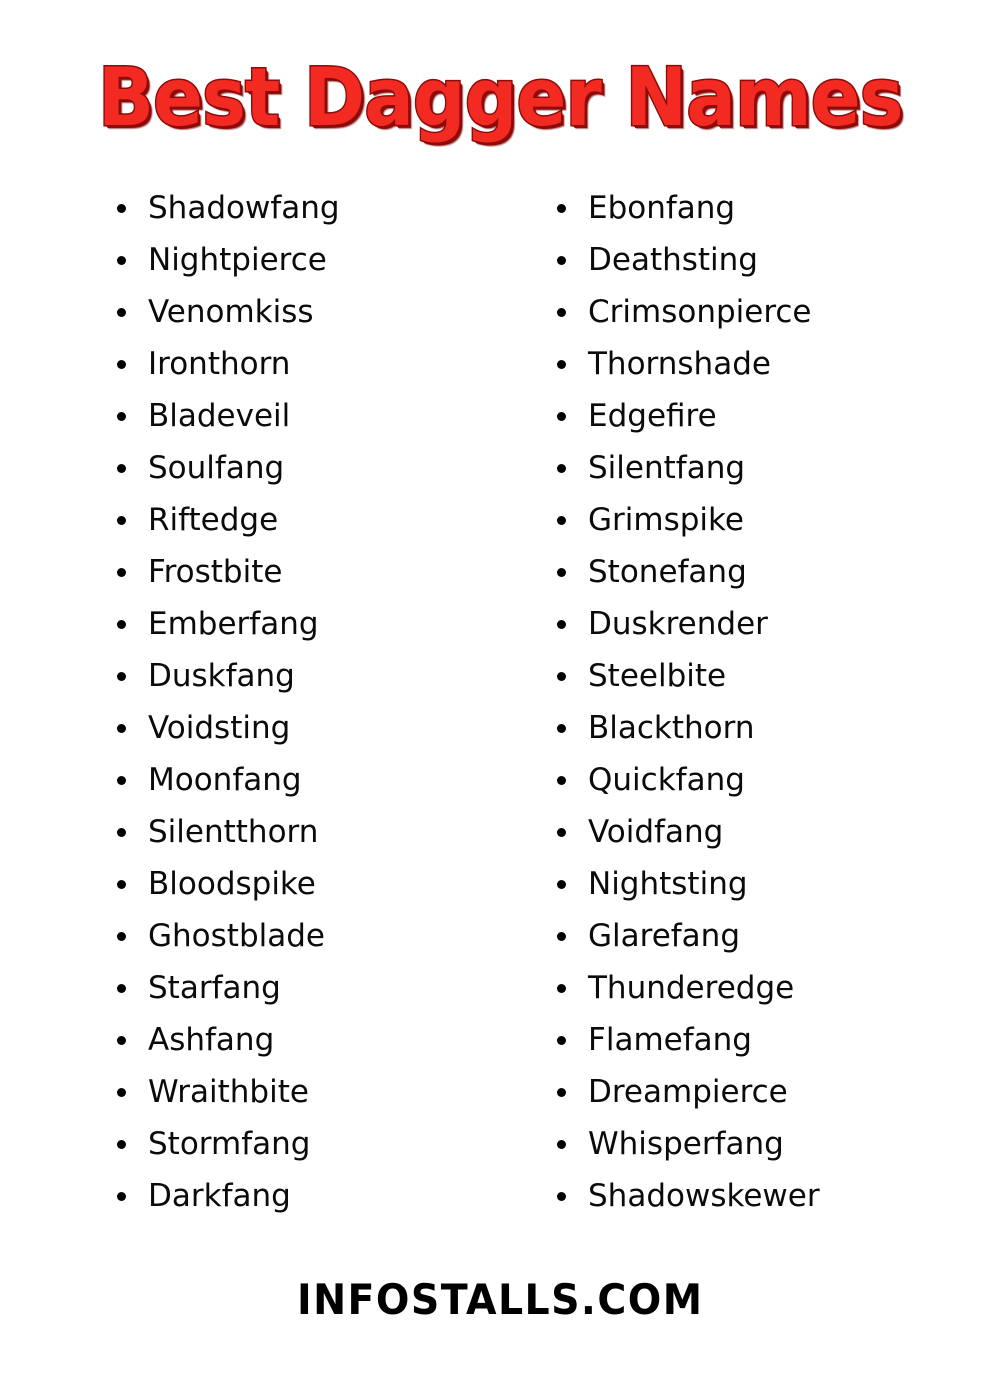  What do you see at coordinates (215, 572) in the screenshot?
I see `list-item-label: Frostbite` at bounding box center [215, 572].